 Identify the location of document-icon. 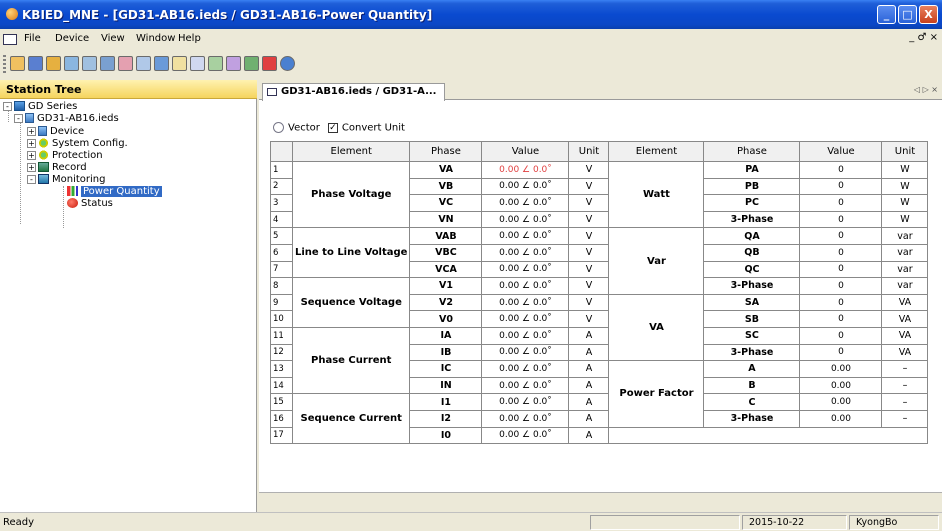
(10, 39).